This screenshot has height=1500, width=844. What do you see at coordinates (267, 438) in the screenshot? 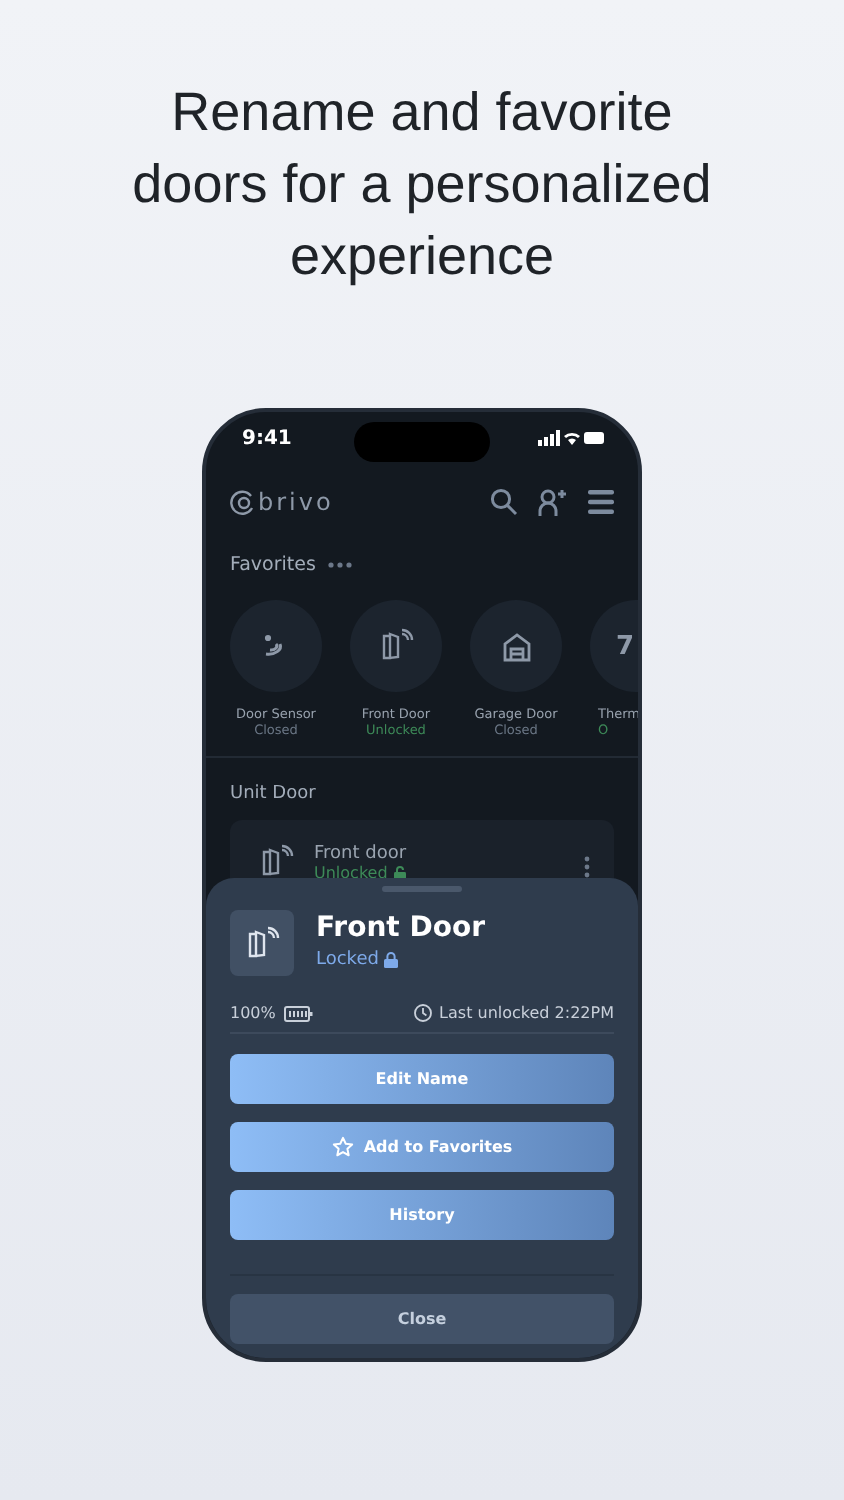
I see `status-time: 9:41` at bounding box center [267, 438].